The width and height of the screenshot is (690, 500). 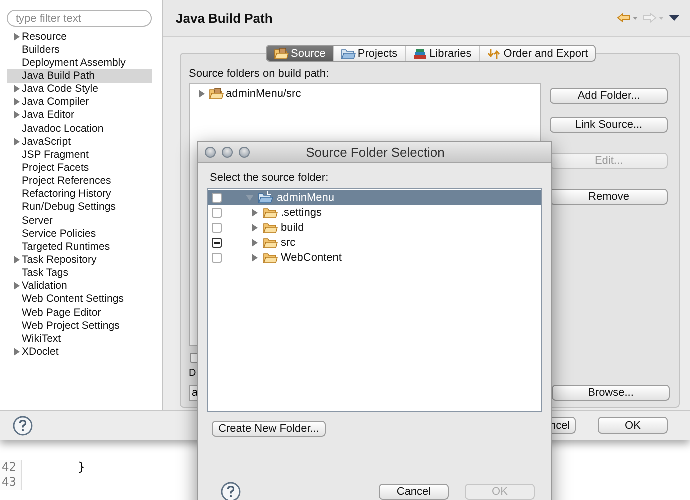 What do you see at coordinates (374, 242) in the screenshot?
I see `folder-tree-item: src` at bounding box center [374, 242].